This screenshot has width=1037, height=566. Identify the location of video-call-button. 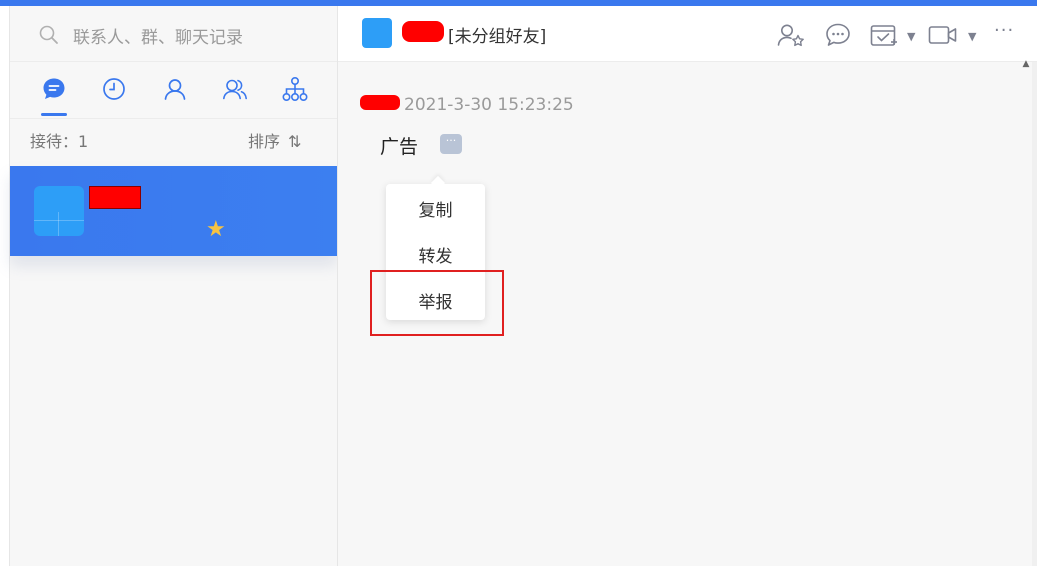
(943, 35).